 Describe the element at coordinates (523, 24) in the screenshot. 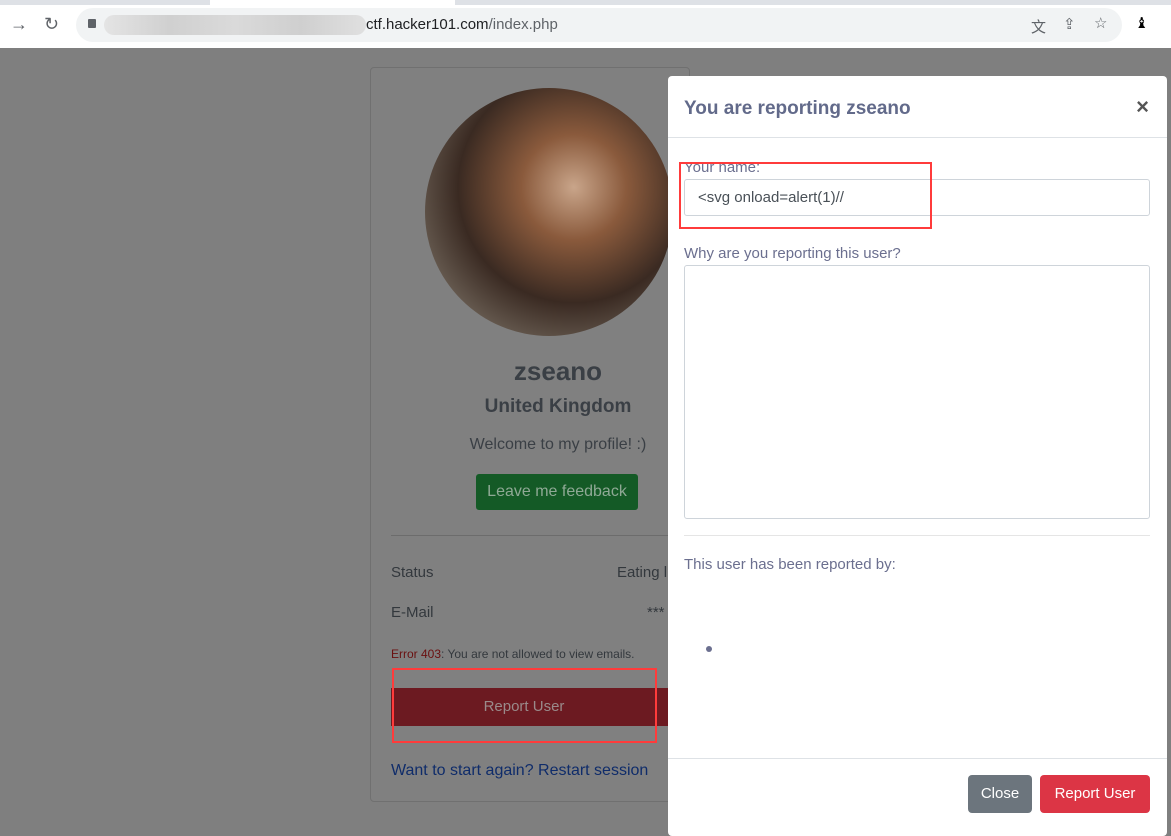

I see `url-path: /index.php` at that location.